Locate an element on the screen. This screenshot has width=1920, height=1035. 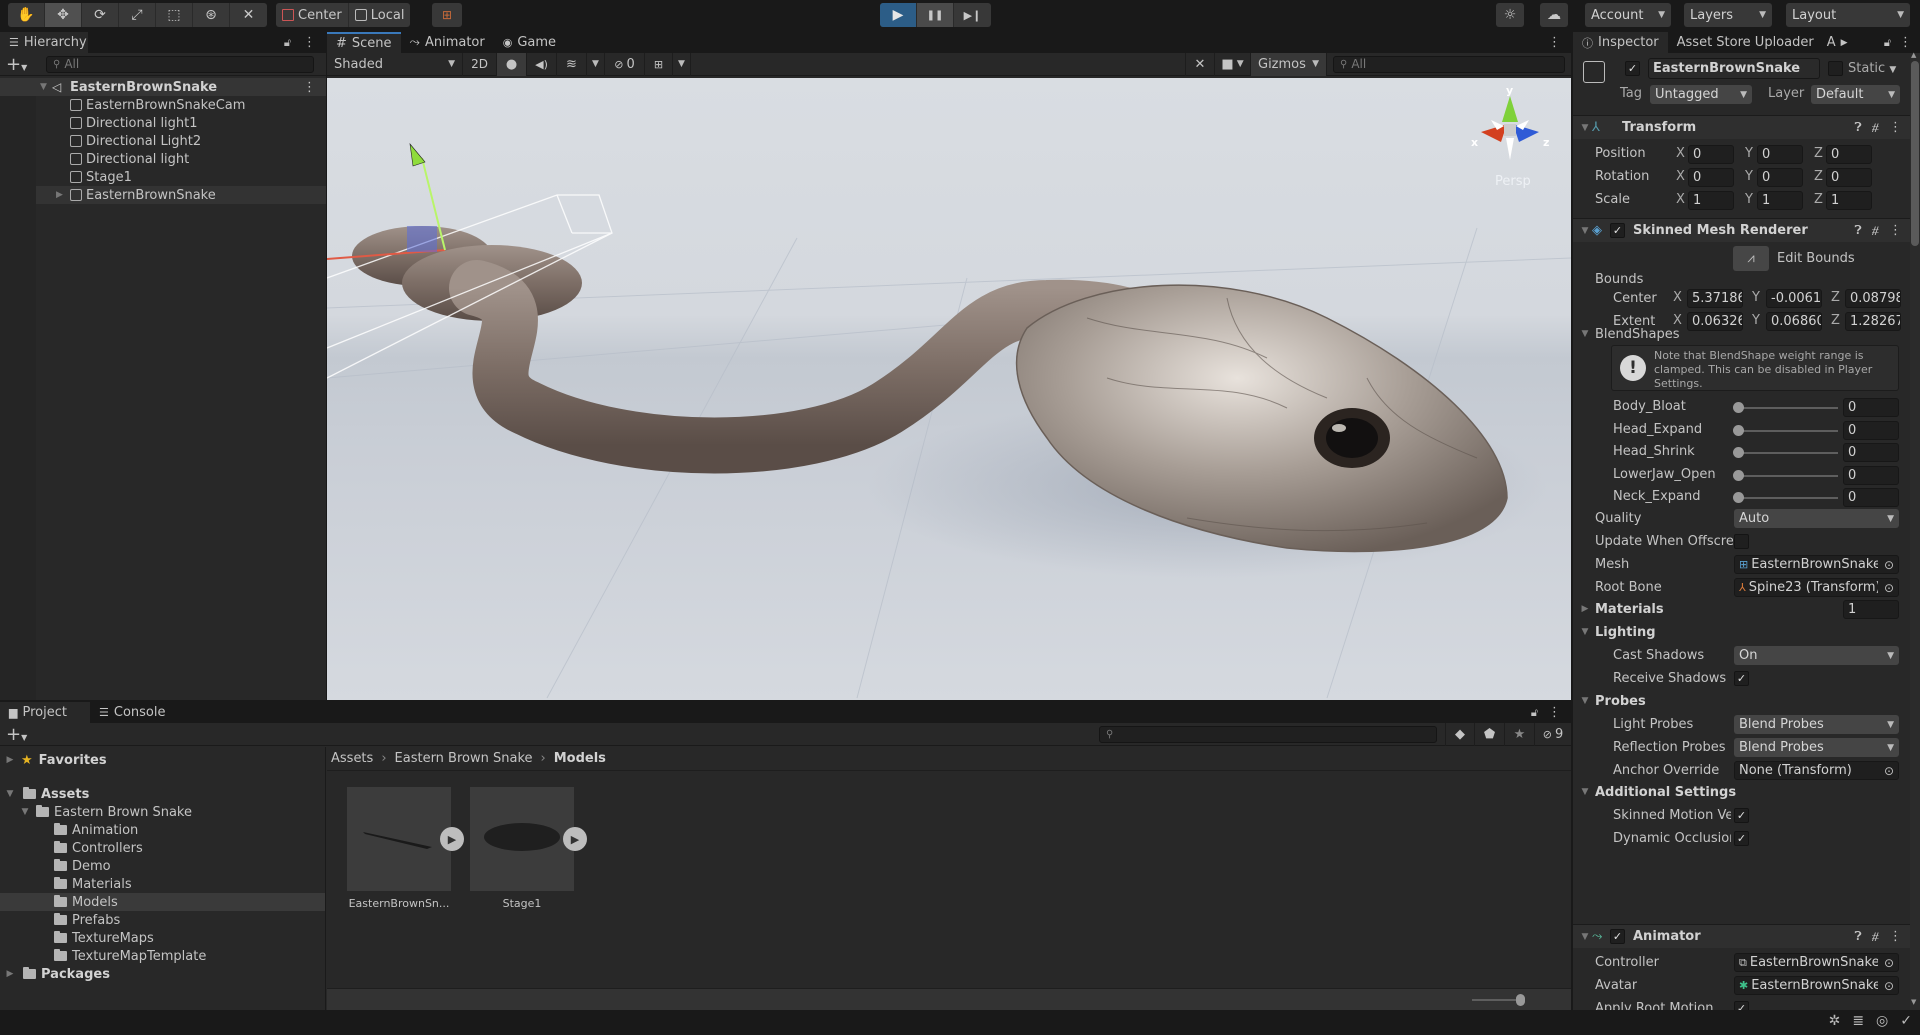
step-button: ▶❙ is located at coordinates (972, 15).